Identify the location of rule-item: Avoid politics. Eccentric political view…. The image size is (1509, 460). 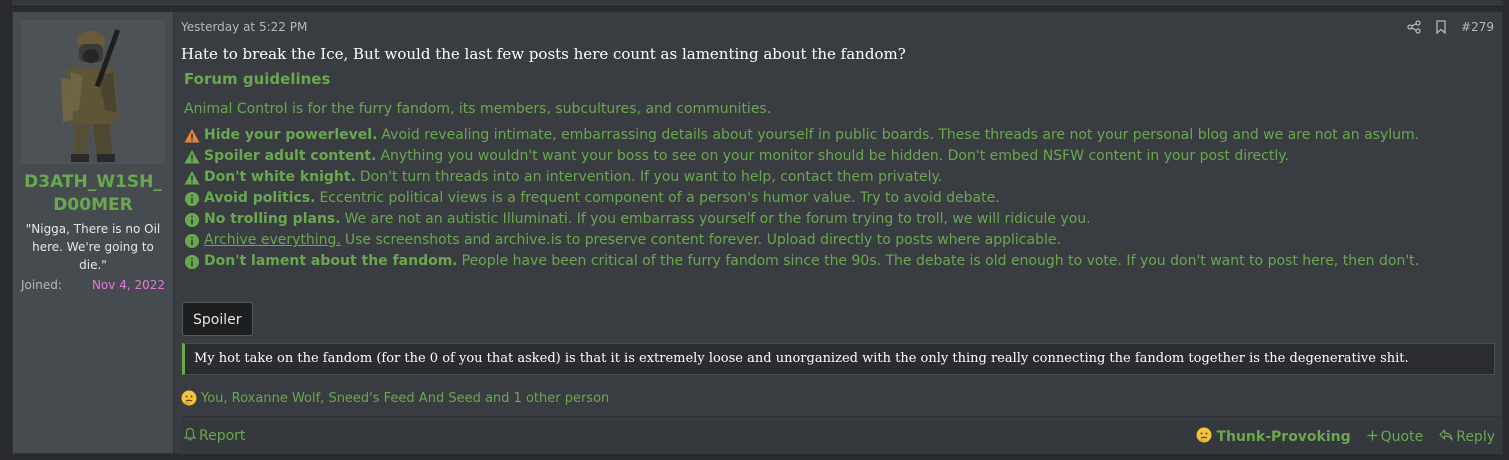
(839, 198).